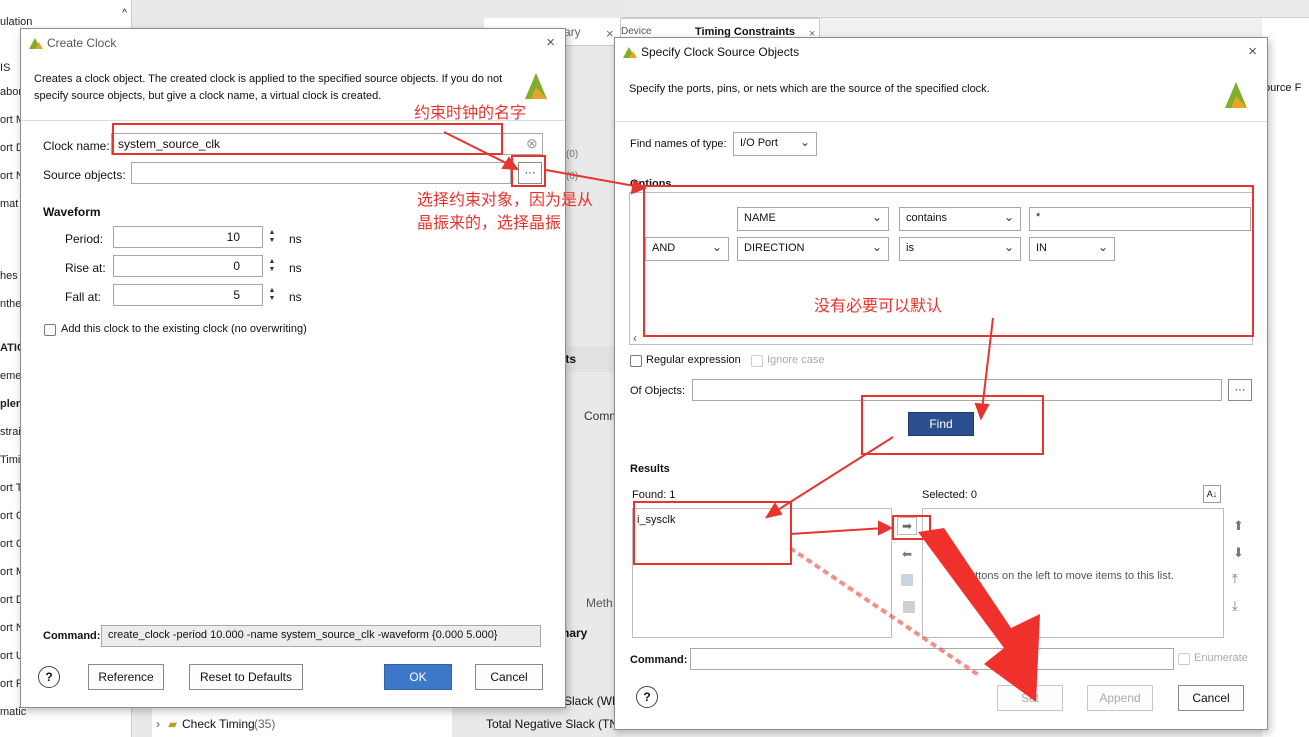 This screenshot has width=1309, height=737. I want to click on add-clock-checkbox, so click(50, 330).